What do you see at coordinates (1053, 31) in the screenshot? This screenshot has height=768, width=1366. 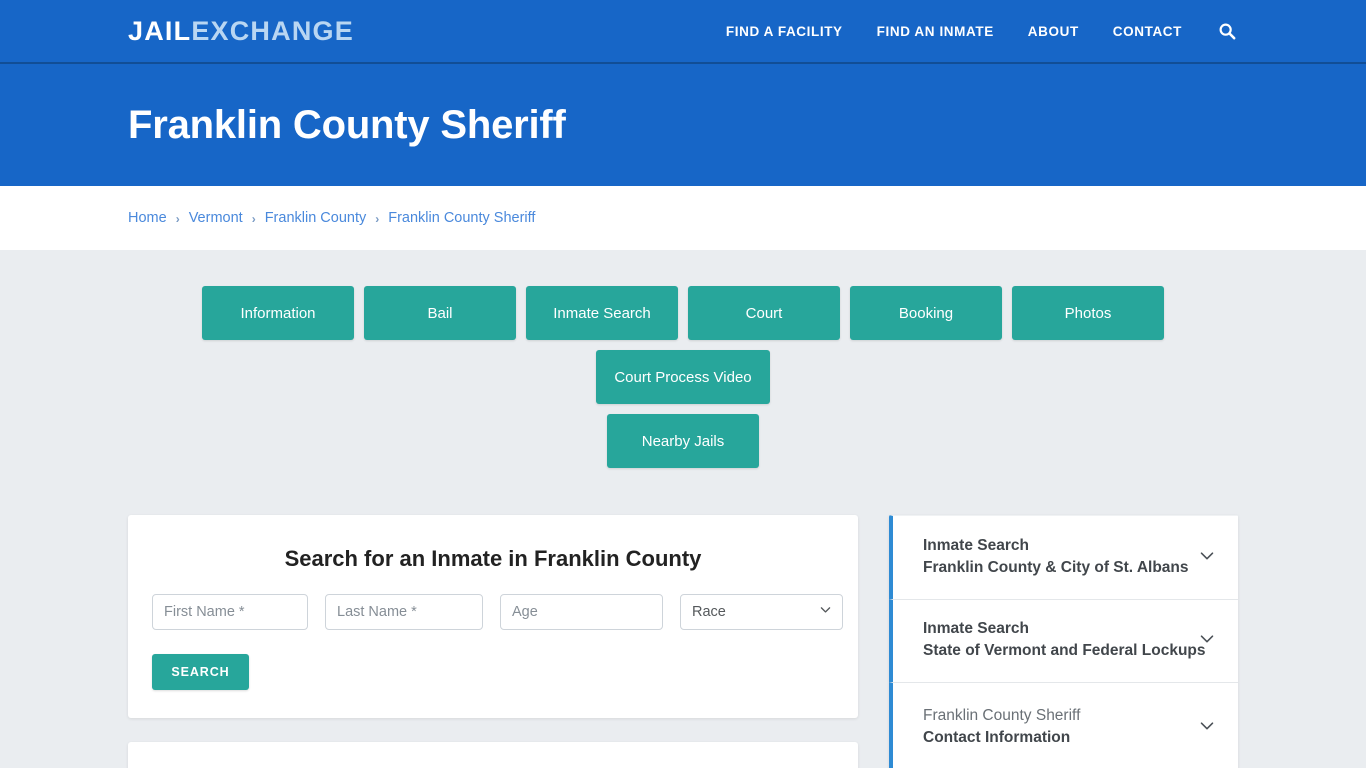 I see `nav-item-about: ABOUT` at bounding box center [1053, 31].